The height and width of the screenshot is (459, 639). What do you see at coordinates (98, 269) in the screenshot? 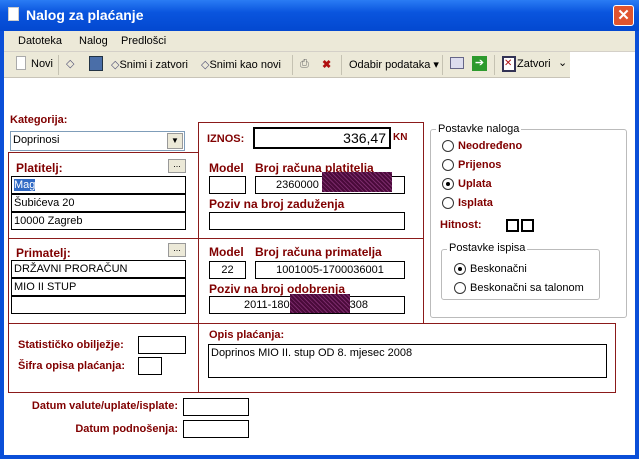
I see `payee-name-input: DRŽAVNI PRORAČUN` at bounding box center [98, 269].